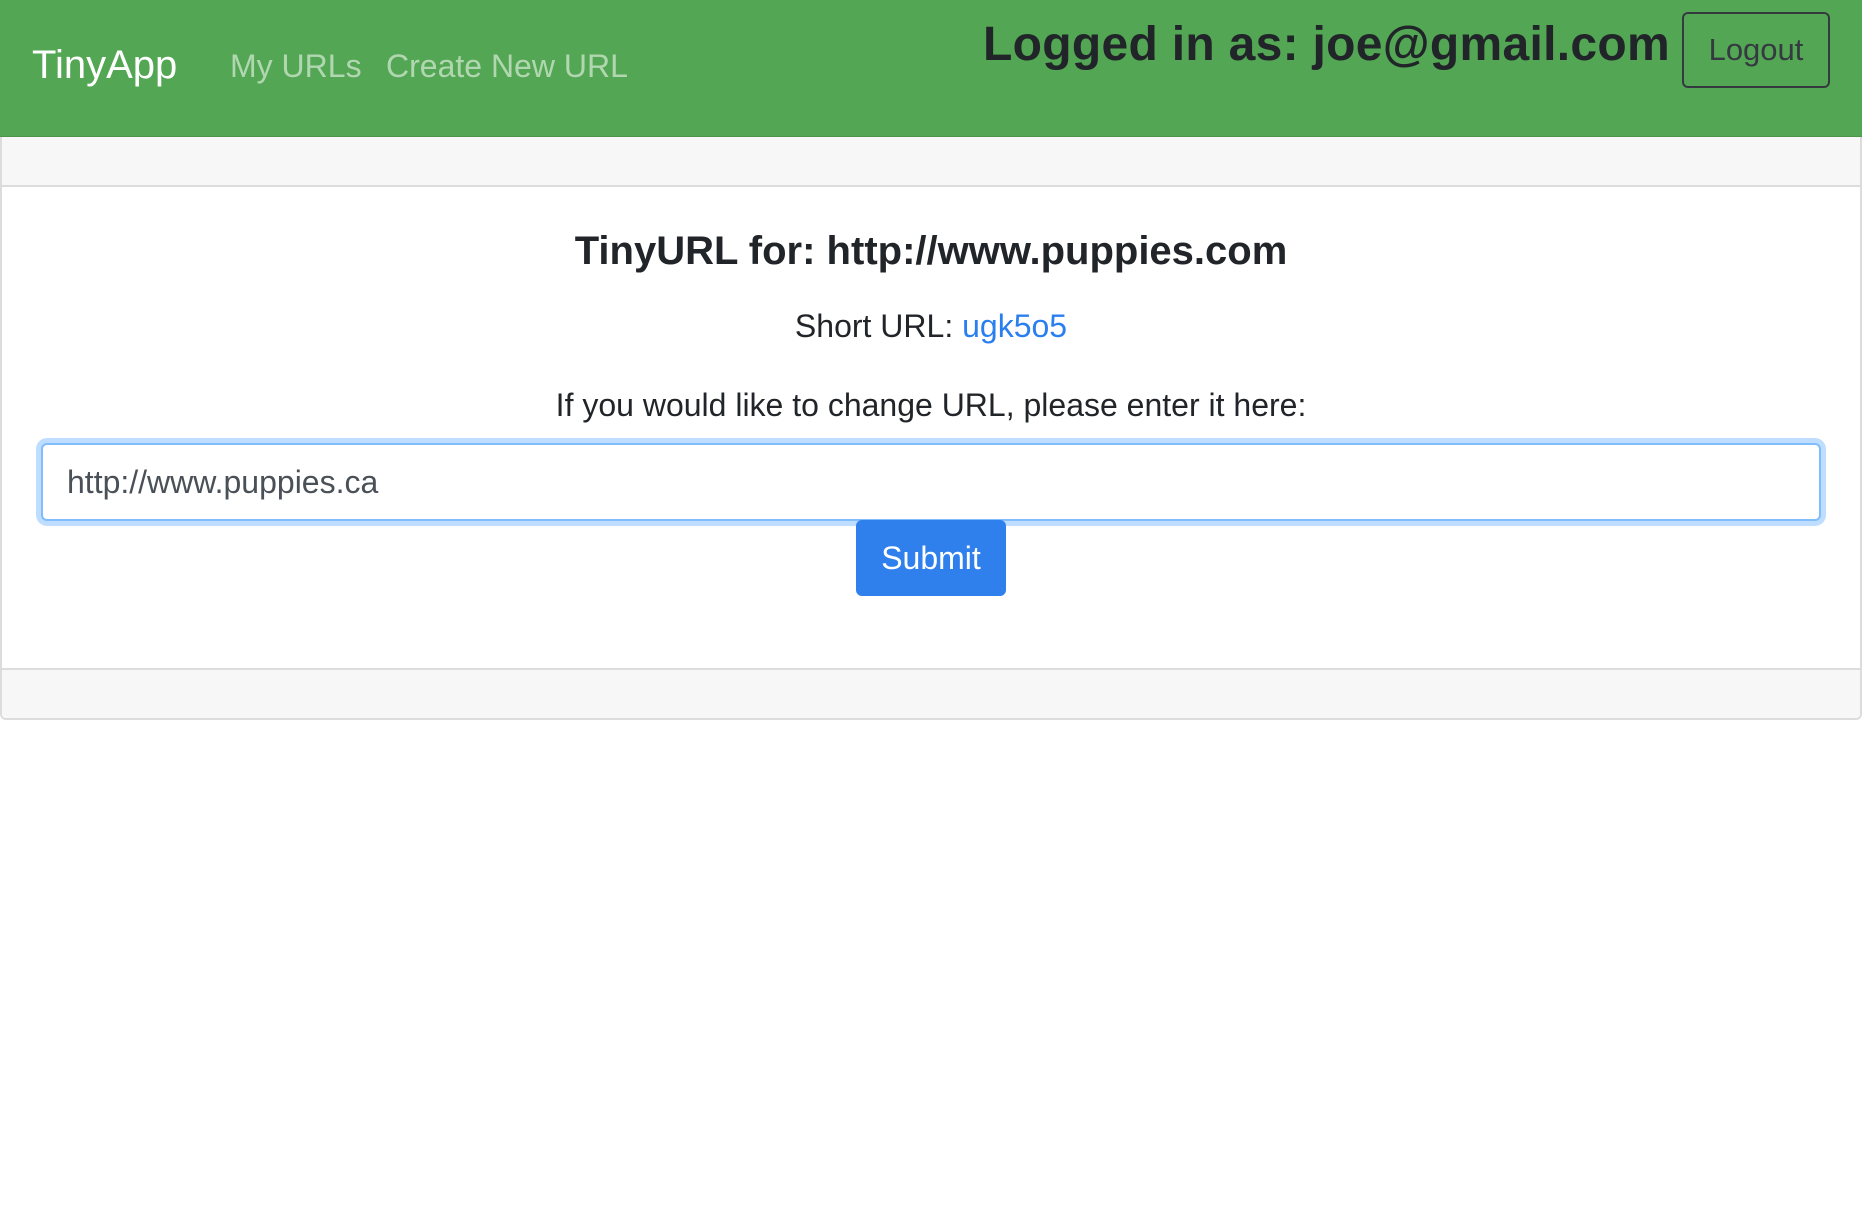 Image resolution: width=1862 pixels, height=1228 pixels. Describe the element at coordinates (931, 693) in the screenshot. I see `card-footer` at that location.